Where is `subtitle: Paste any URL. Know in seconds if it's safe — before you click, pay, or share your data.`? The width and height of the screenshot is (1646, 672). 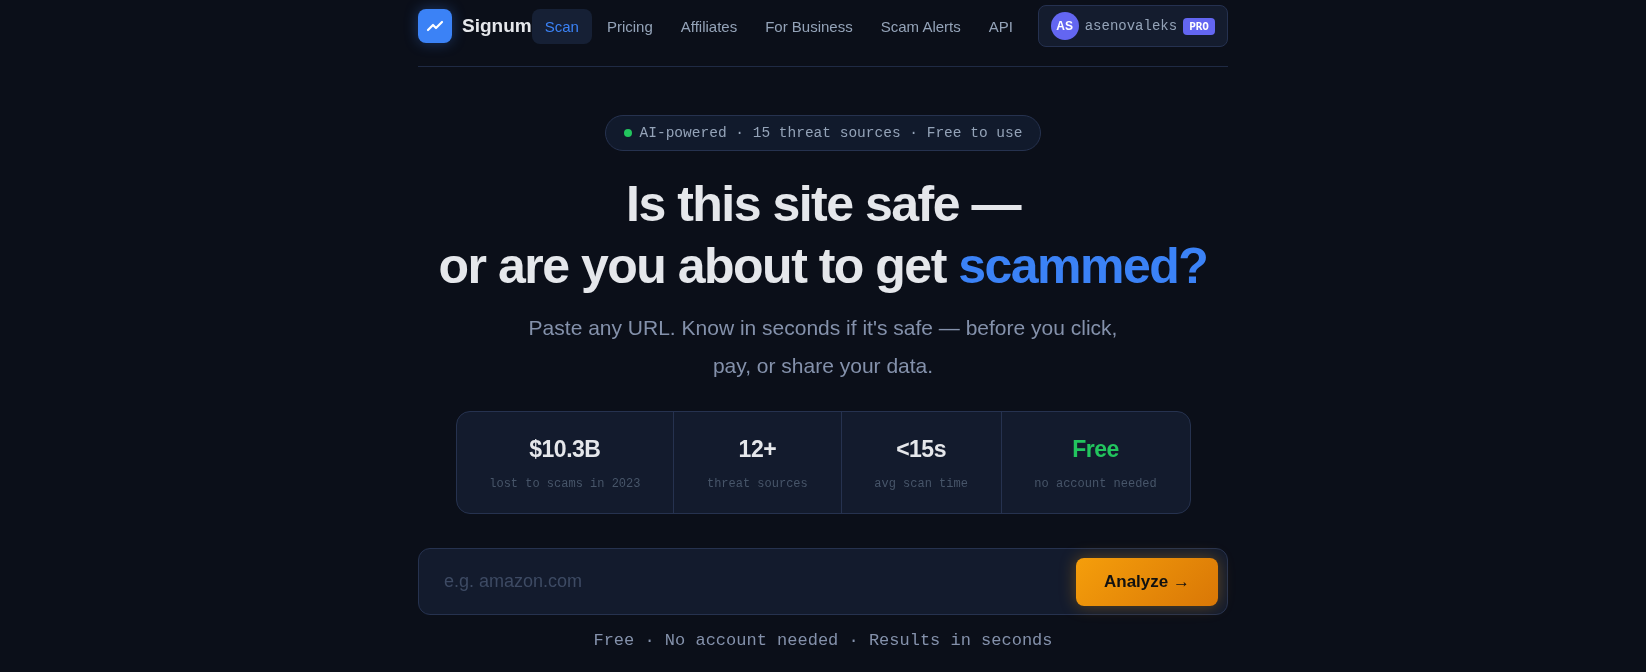
subtitle: Paste any URL. Know in seconds if it's safe — before you click, pay, or share your data. is located at coordinates (823, 347).